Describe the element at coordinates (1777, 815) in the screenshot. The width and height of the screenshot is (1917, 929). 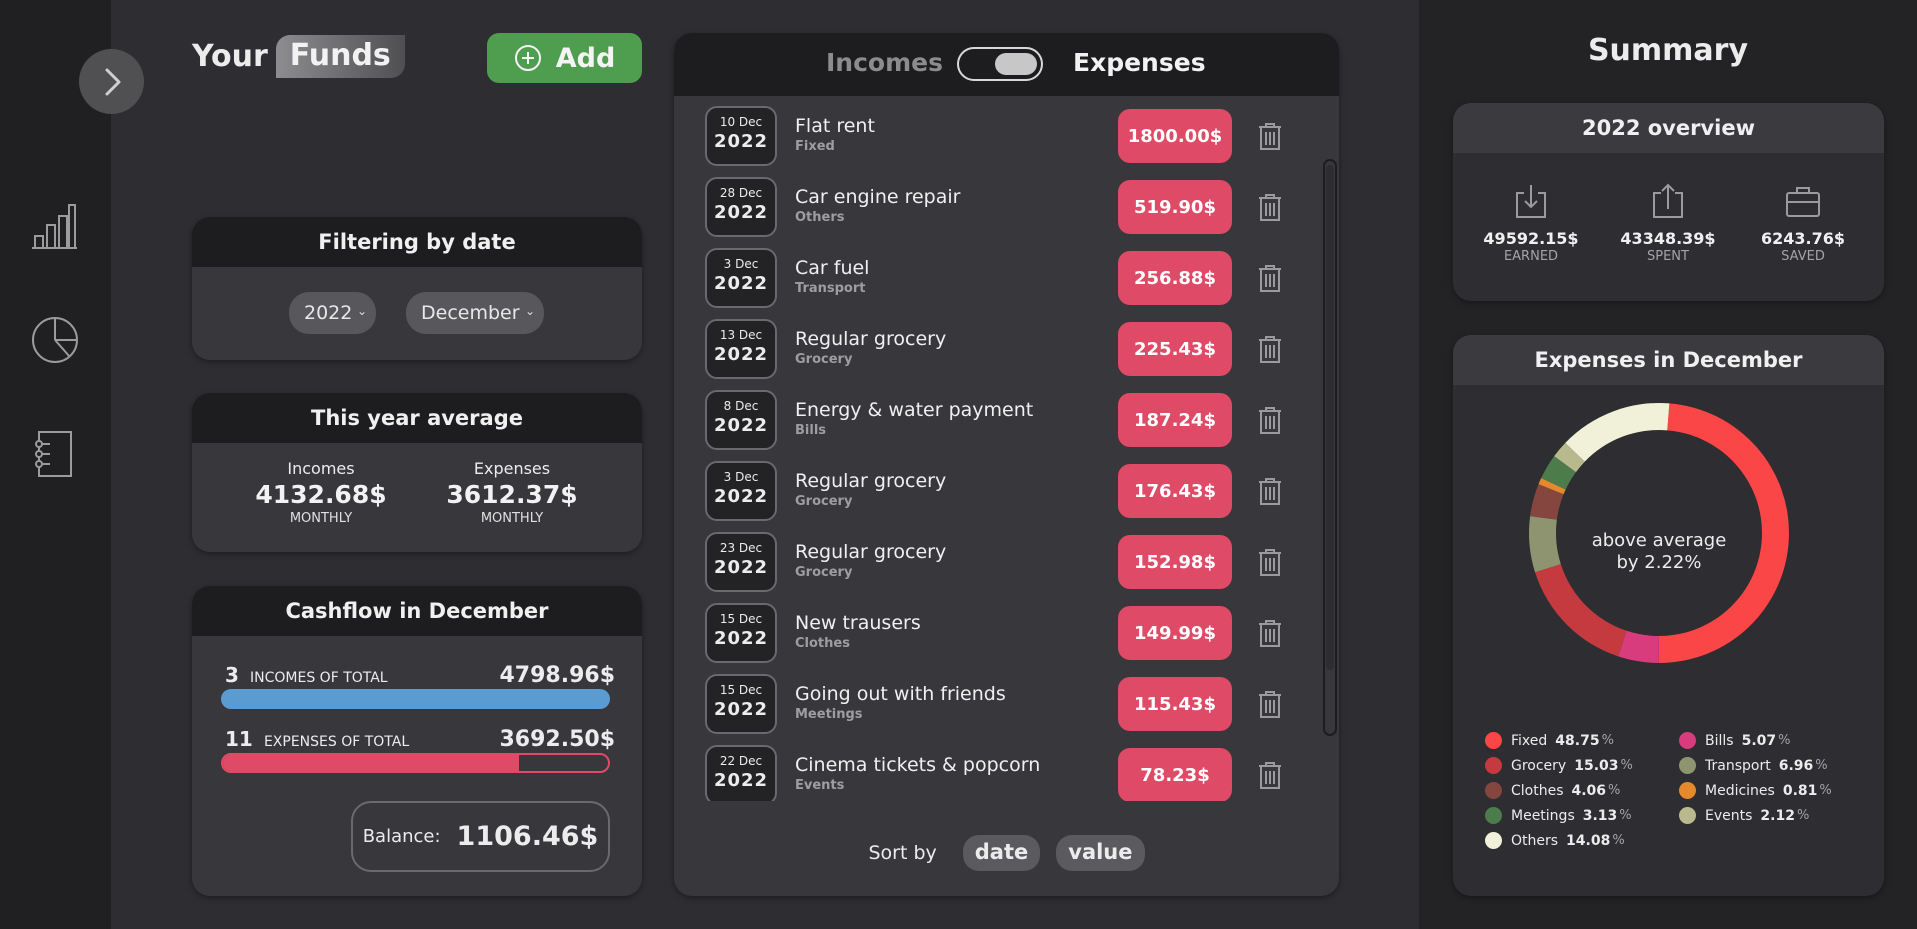
I see `legend-value: 2.12` at that location.